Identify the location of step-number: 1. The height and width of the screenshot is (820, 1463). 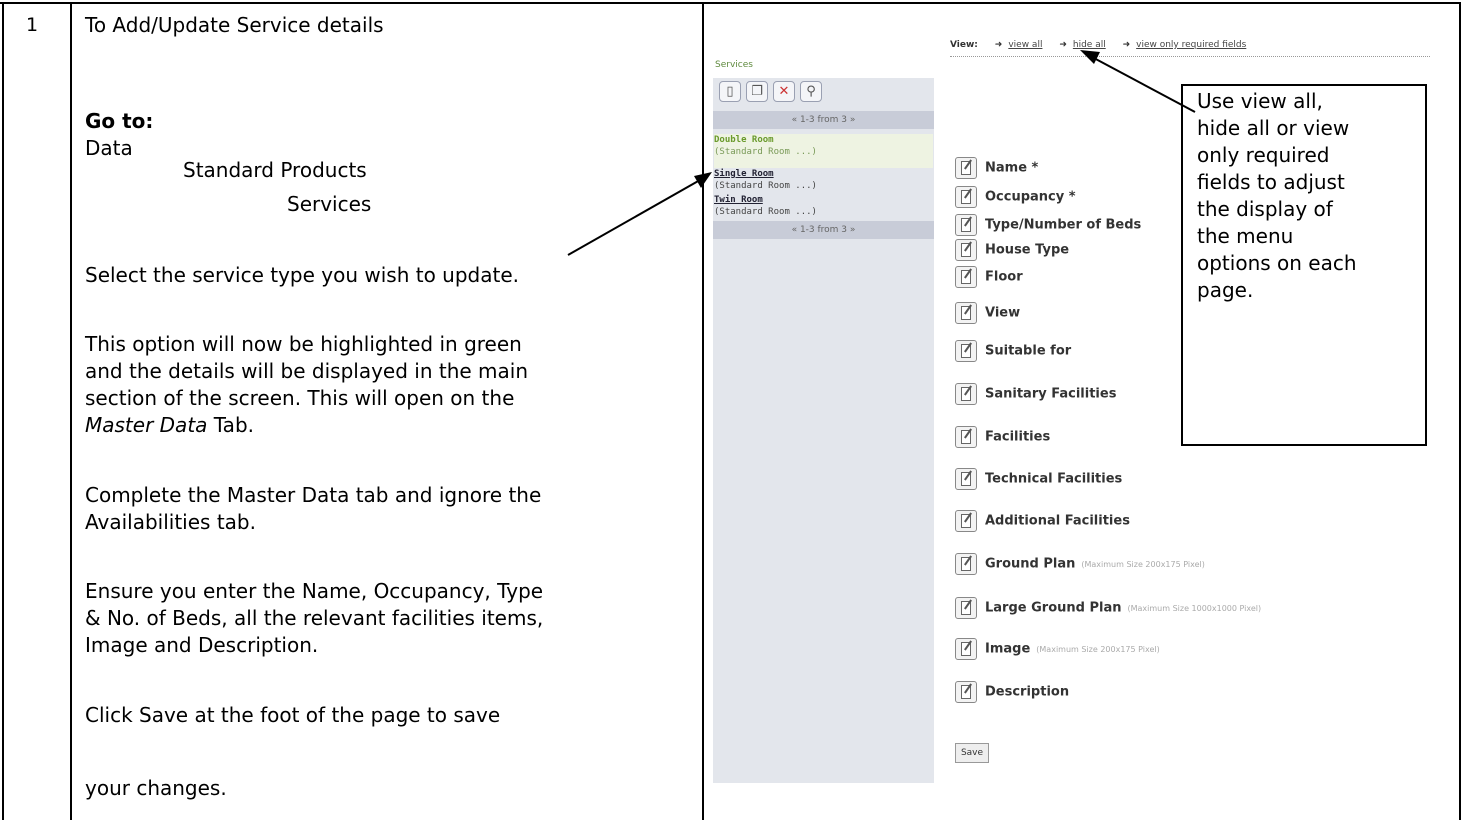
(32, 25).